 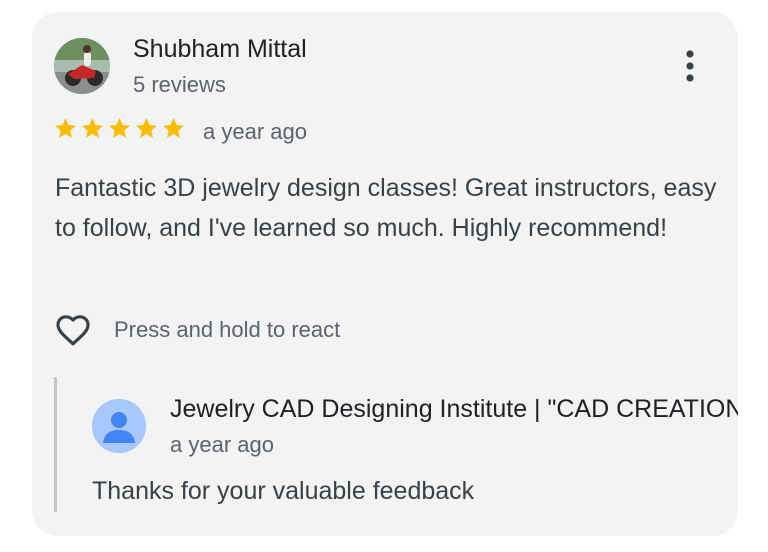 What do you see at coordinates (73, 330) in the screenshot?
I see `heart-outline-icon` at bounding box center [73, 330].